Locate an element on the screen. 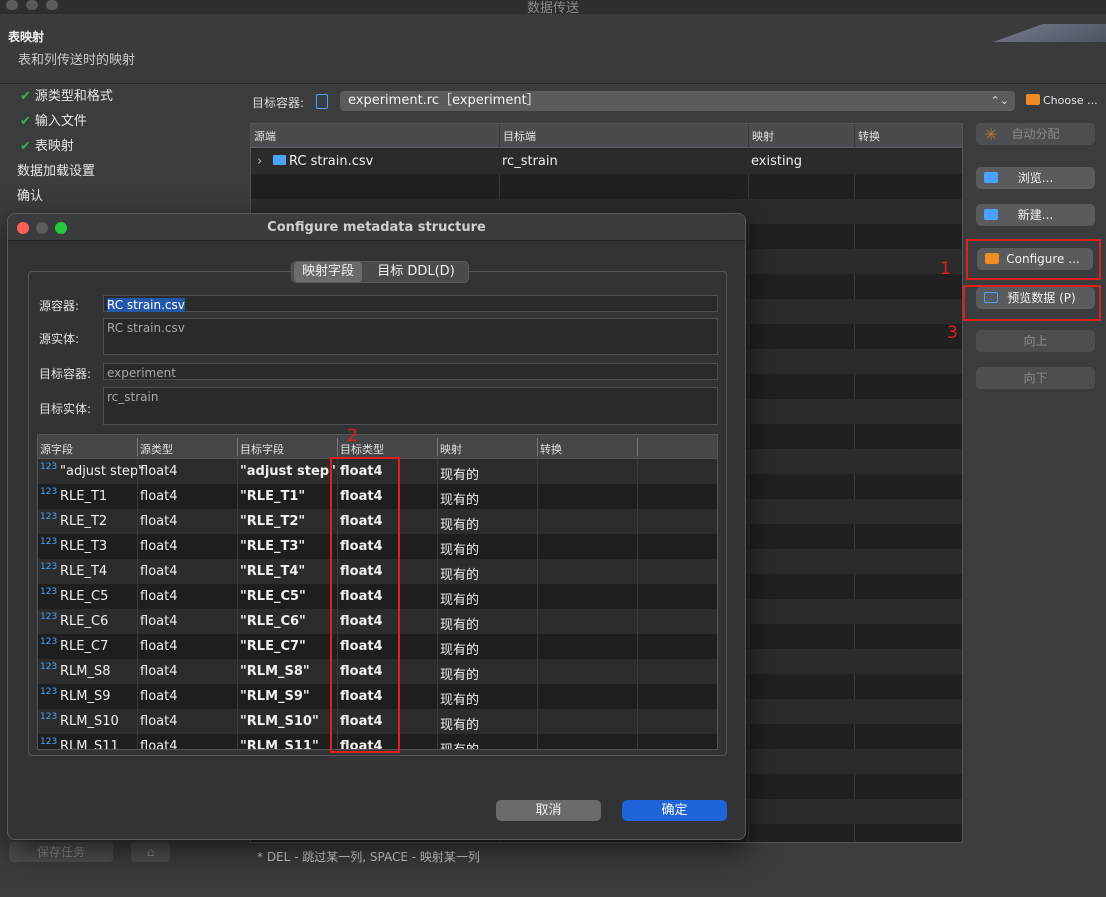  step-input-files: ✔ 输入文件 is located at coordinates (53, 122).